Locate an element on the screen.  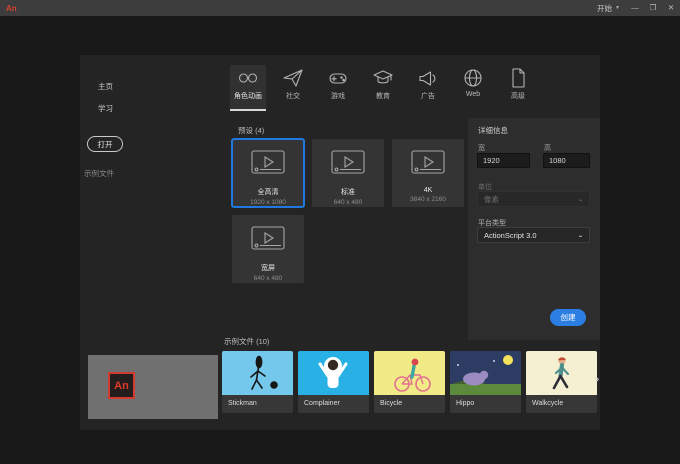
category-tab: 高级 is located at coordinates (518, 87).